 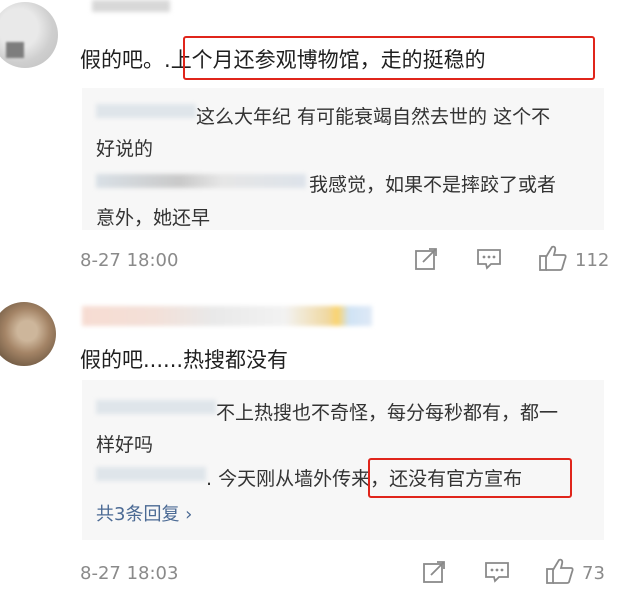 What do you see at coordinates (184, 360) in the screenshot?
I see `comment-text: 假的吧......热搜都没有` at bounding box center [184, 360].